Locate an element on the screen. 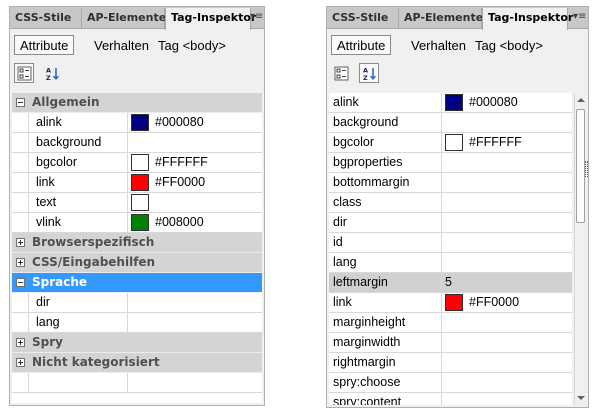 Image resolution: width=594 pixels, height=409 pixels. scroll-down-icon is located at coordinates (581, 398).